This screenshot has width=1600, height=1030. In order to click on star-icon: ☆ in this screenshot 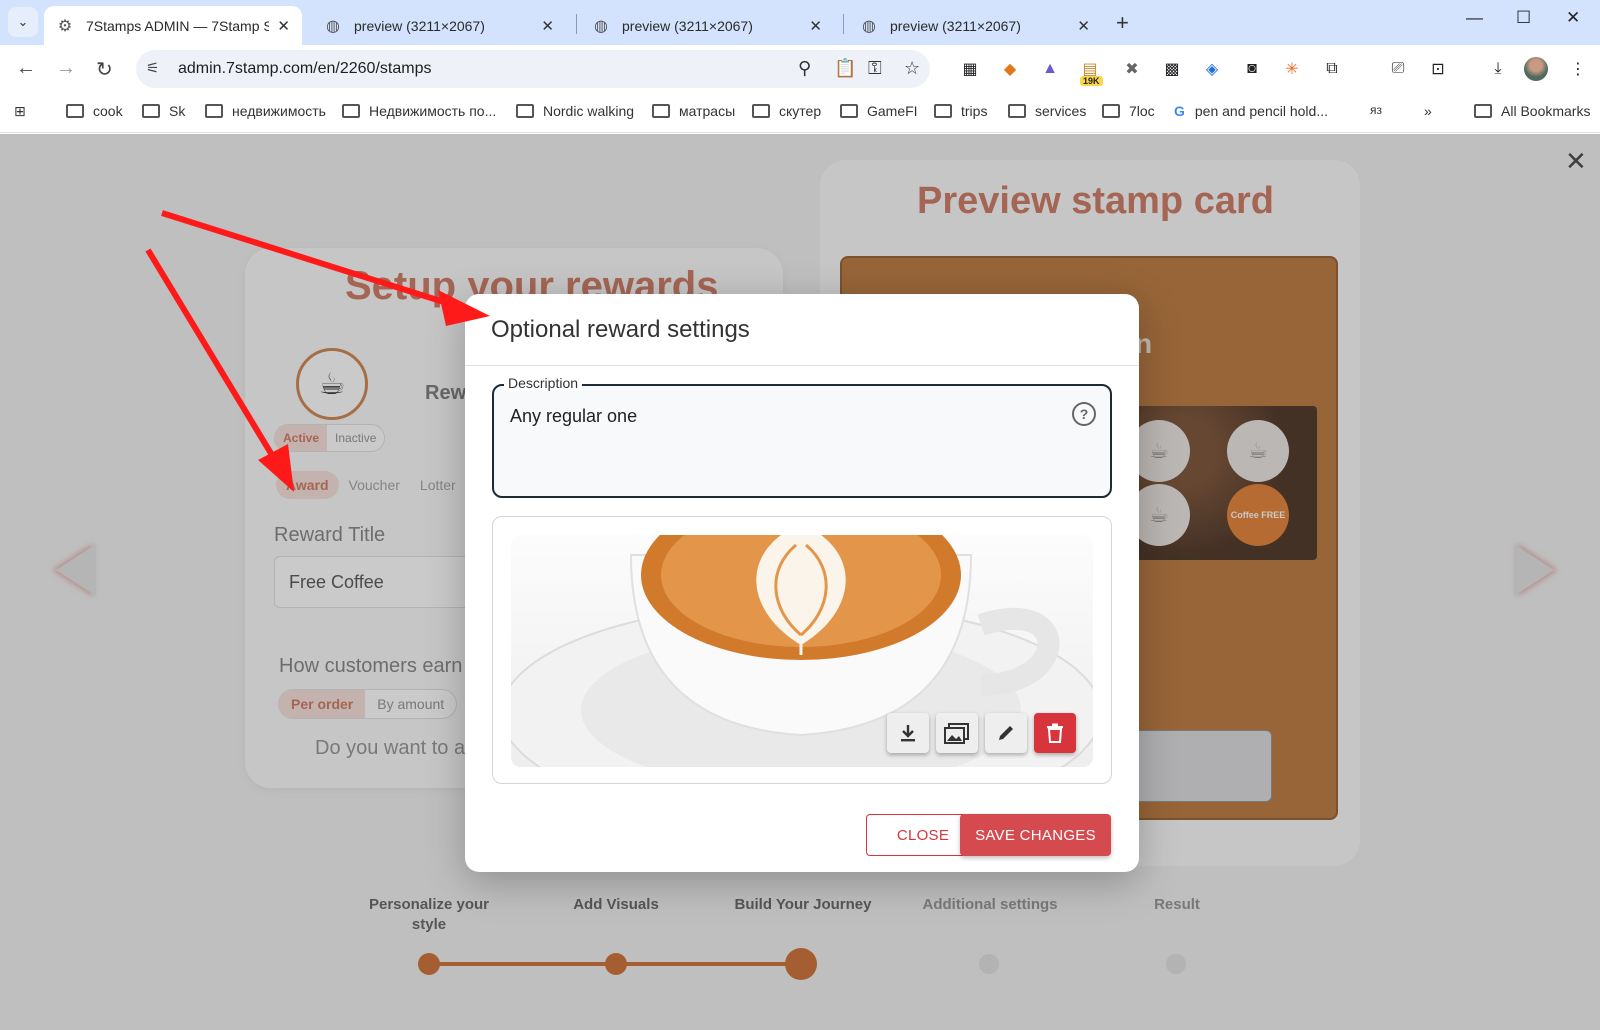, I will do `click(912, 68)`.